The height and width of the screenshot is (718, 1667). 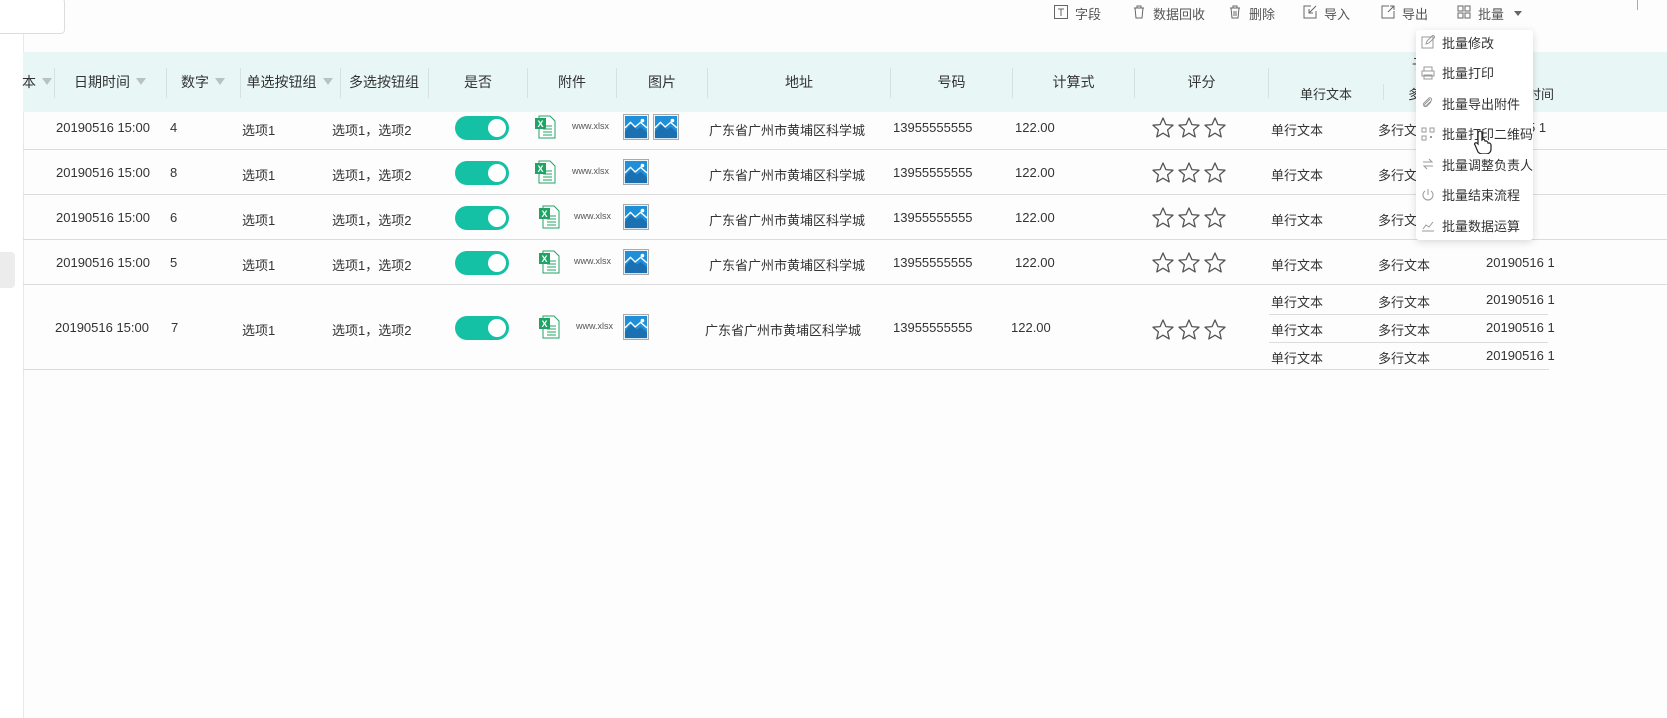 I want to click on fields-label: 字段, so click(x=1088, y=14).